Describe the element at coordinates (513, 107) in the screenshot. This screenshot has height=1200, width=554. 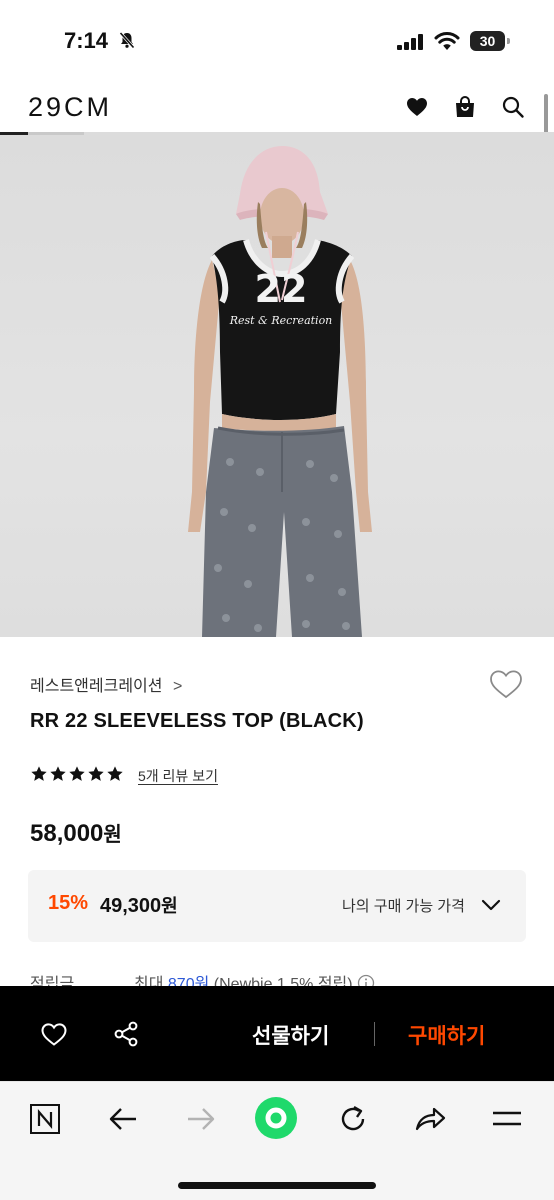
I see `search-icon` at that location.